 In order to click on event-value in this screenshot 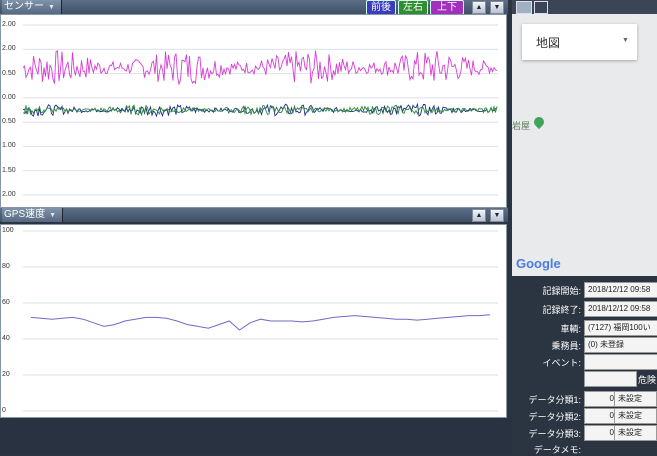, I will do `click(620, 362)`.